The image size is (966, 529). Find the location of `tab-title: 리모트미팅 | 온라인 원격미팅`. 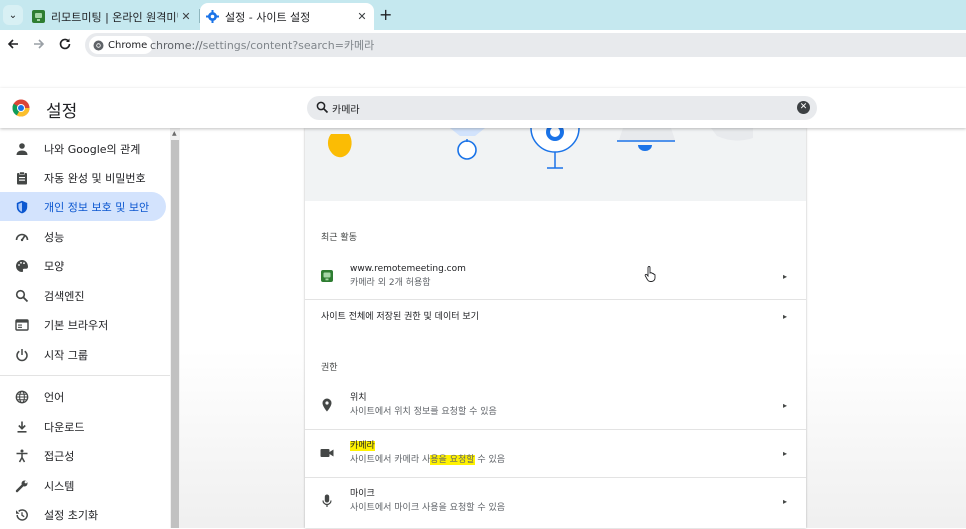

tab-title: 리모트미팅 | 온라인 원격미팅 is located at coordinates (114, 17).